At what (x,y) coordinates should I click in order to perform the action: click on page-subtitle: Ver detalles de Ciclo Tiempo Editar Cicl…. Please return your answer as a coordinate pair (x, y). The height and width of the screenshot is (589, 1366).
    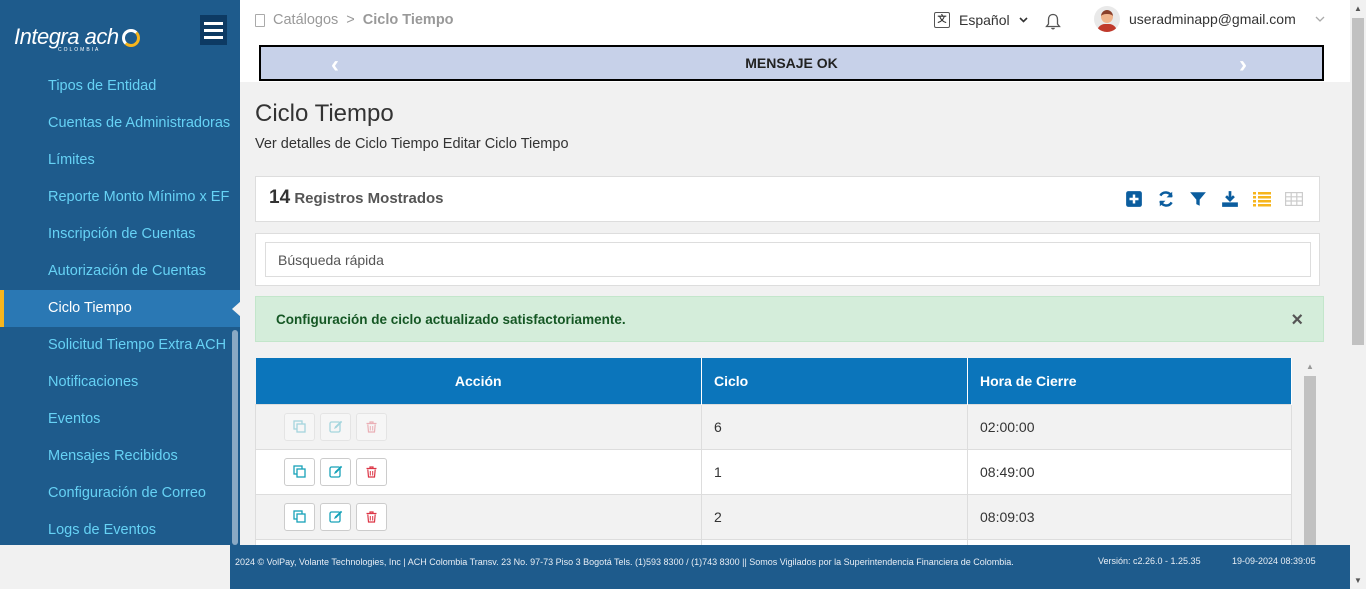
    Looking at the image, I should click on (412, 144).